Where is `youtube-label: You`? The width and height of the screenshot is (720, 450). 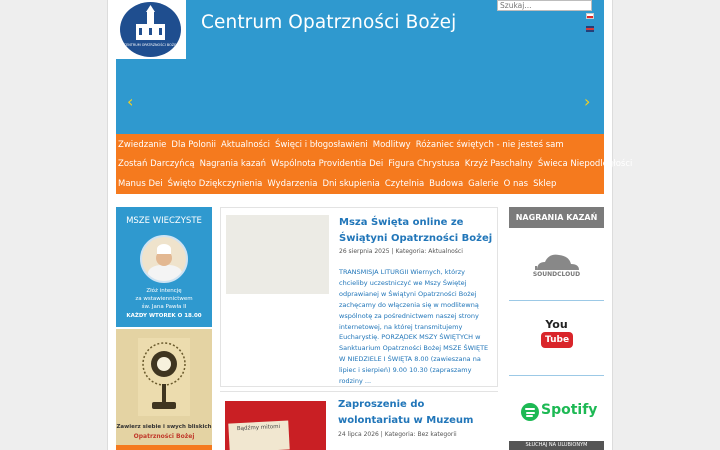
youtube-label: You is located at coordinates (556, 324).